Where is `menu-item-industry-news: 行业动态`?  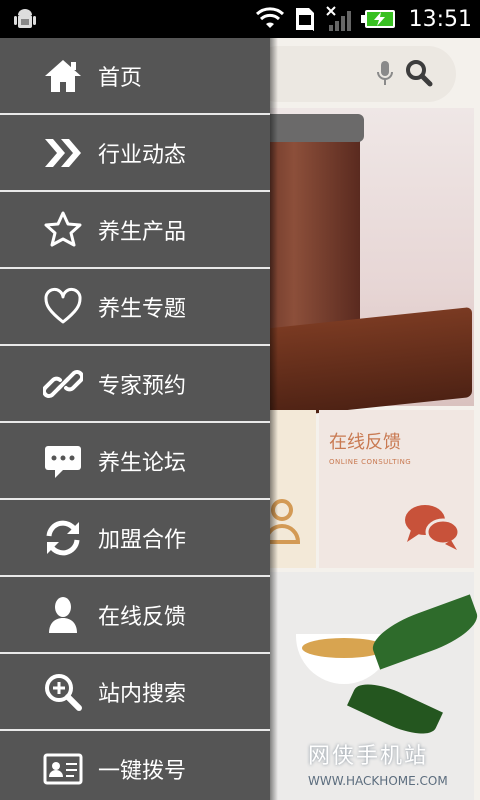
menu-item-industry-news: 行业动态 is located at coordinates (135, 153).